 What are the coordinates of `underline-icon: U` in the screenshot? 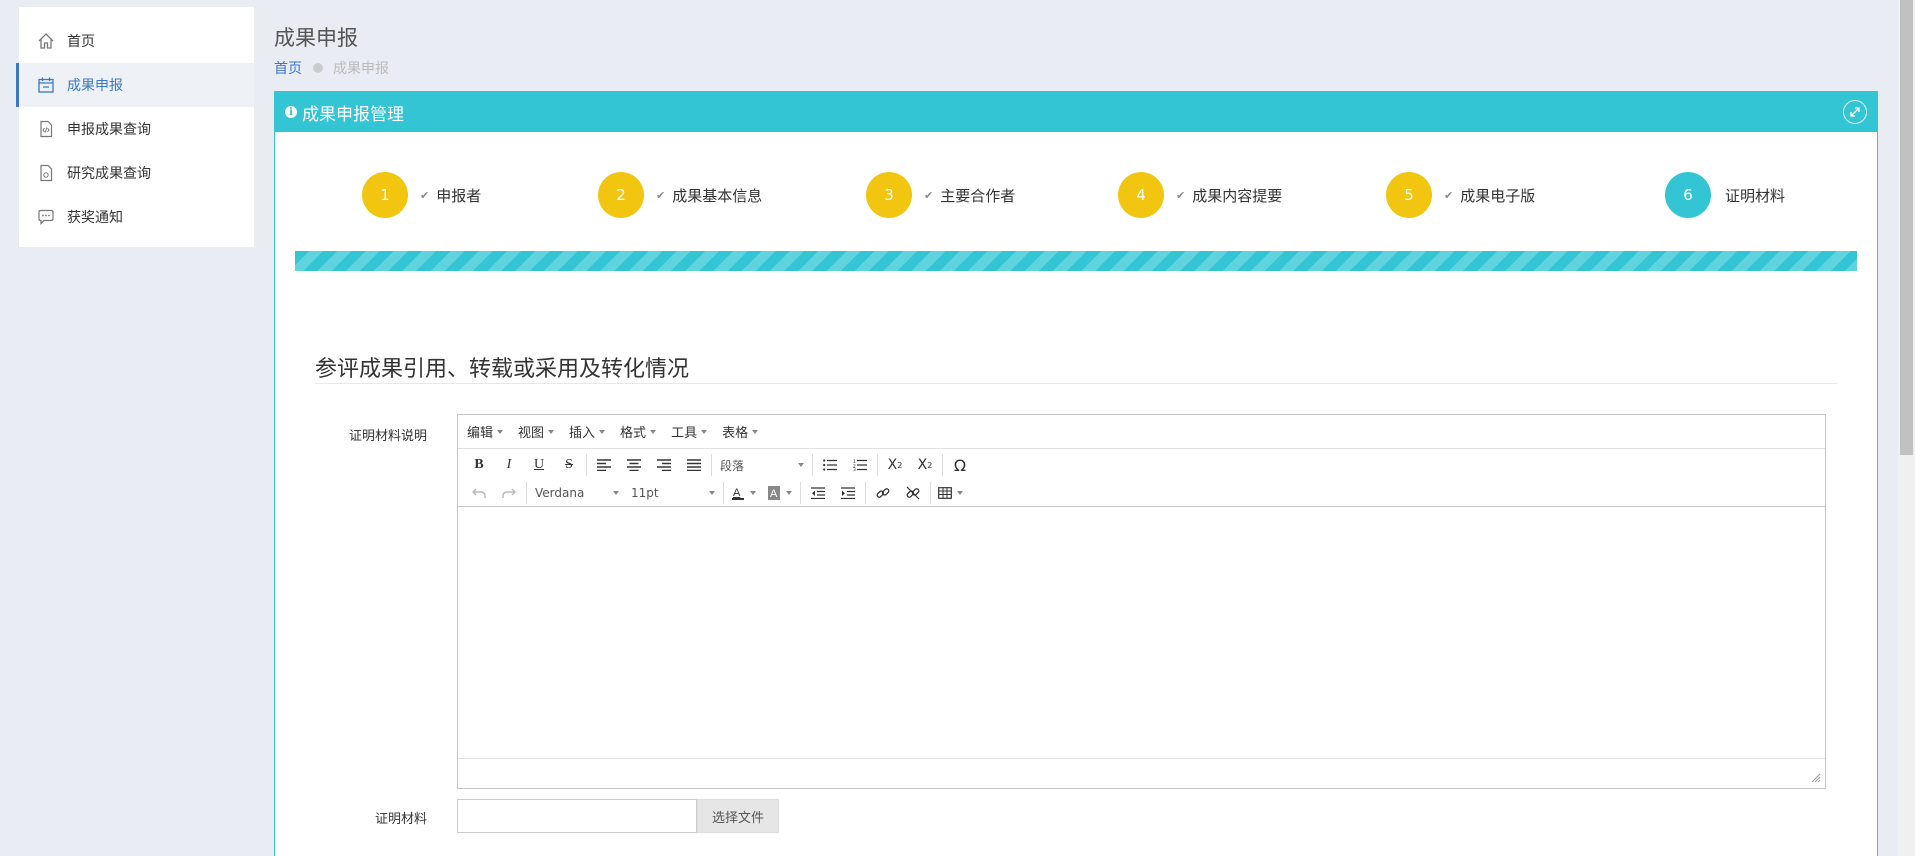 It's located at (539, 465).